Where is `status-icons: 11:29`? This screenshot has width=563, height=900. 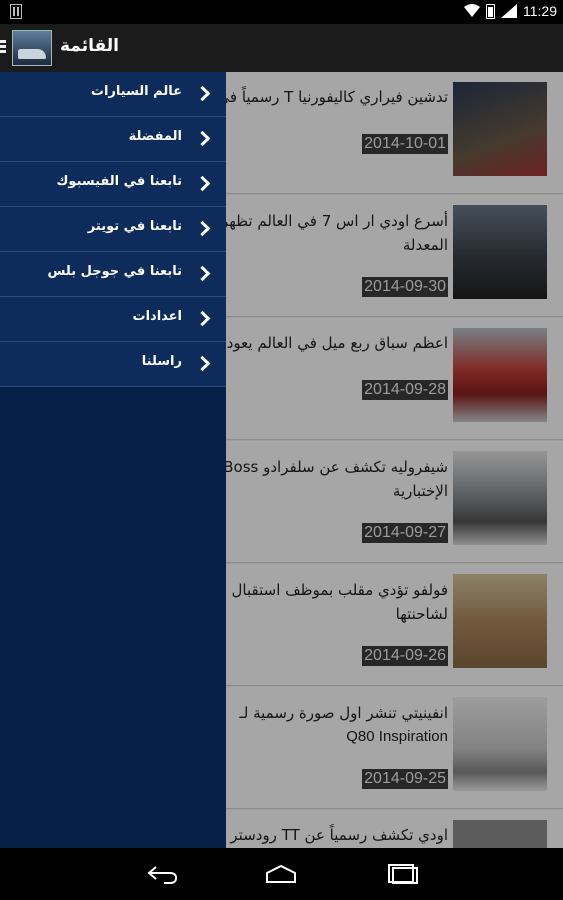
status-icons: 11:29 is located at coordinates (510, 11).